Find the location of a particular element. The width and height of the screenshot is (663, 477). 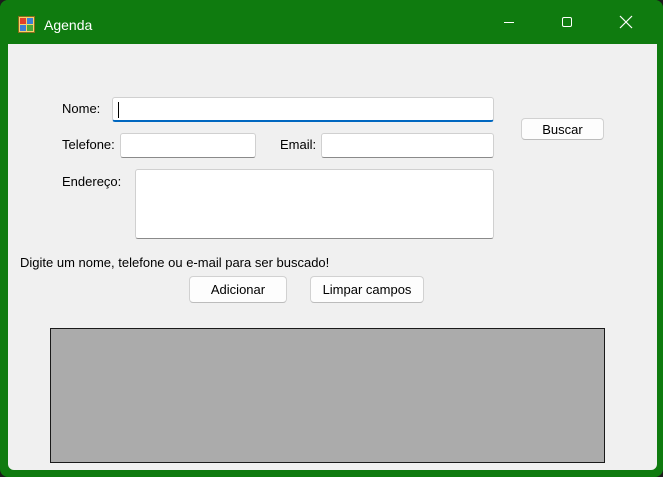

telefone-label: Telefone: is located at coordinates (88, 144).